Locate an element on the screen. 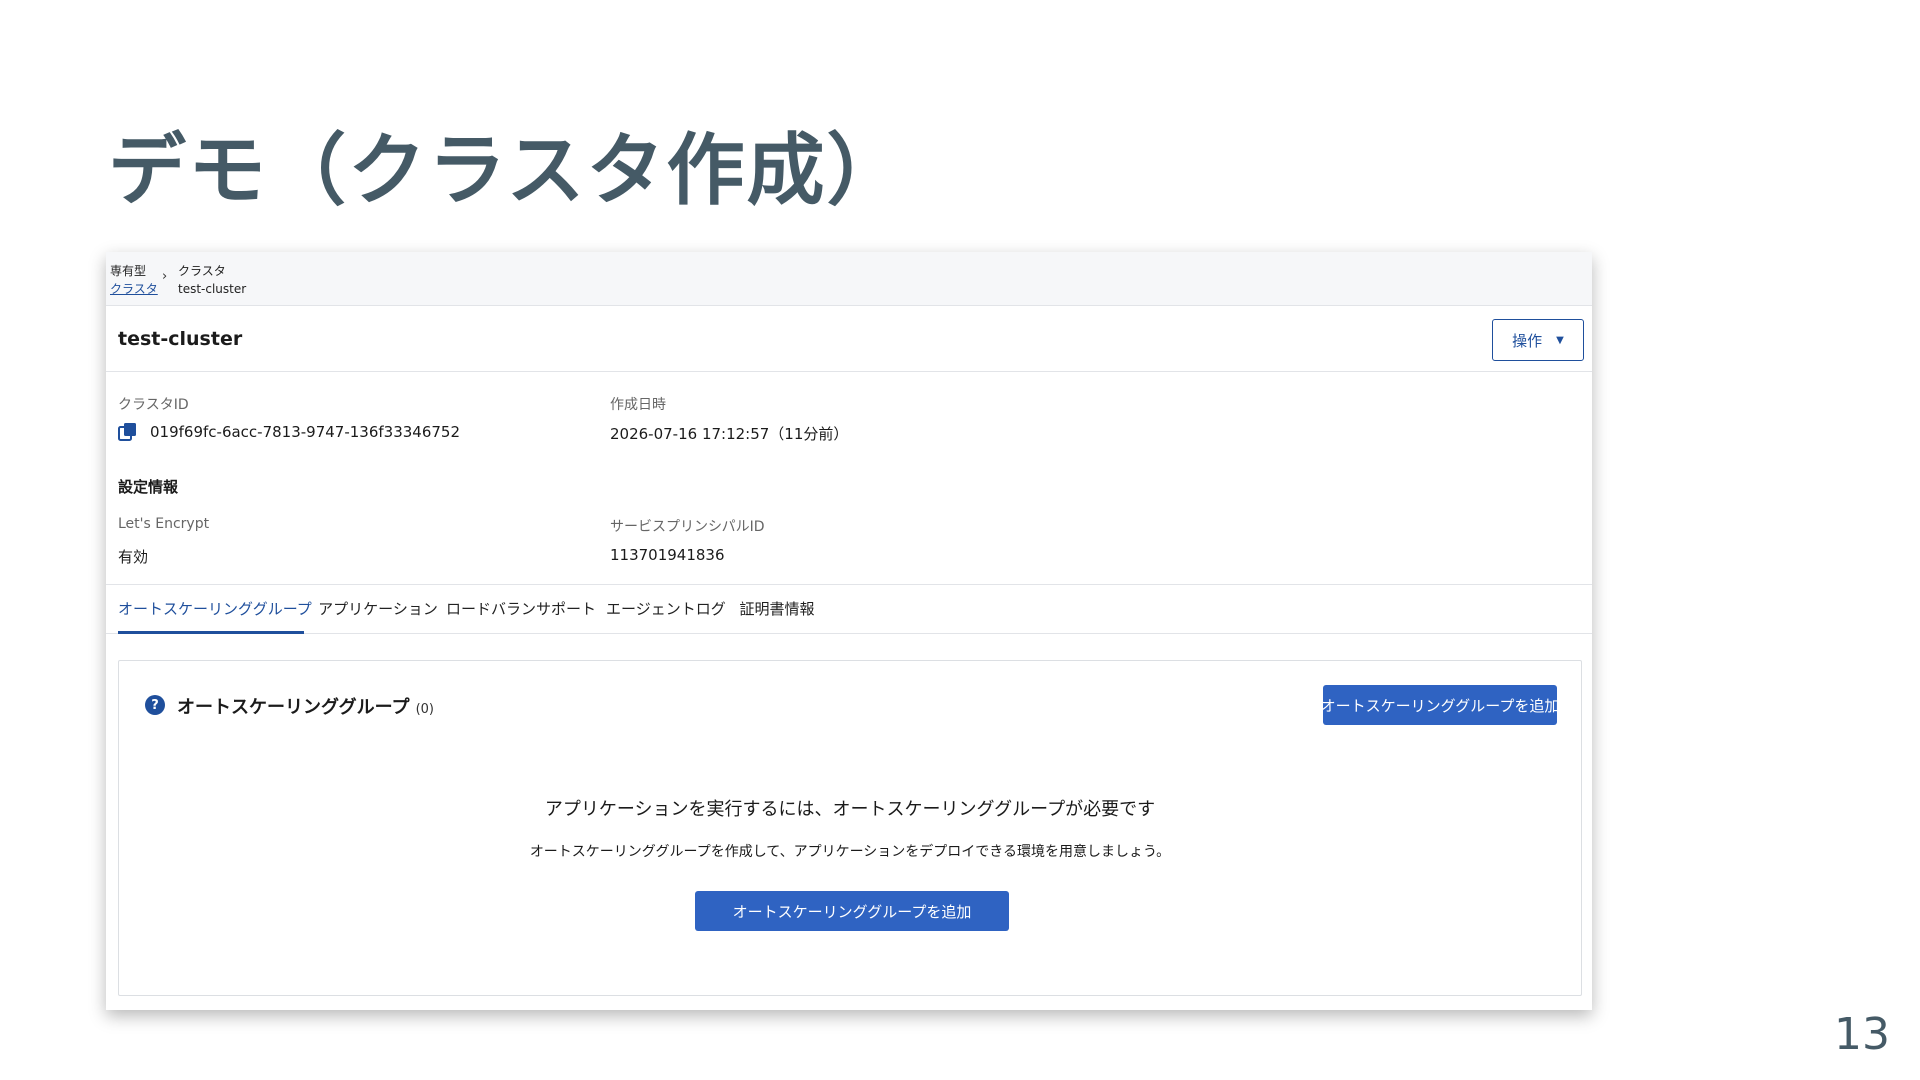 The image size is (1920, 1080). cluster-header: test-cluster 操作 ▼ is located at coordinates (849, 339).